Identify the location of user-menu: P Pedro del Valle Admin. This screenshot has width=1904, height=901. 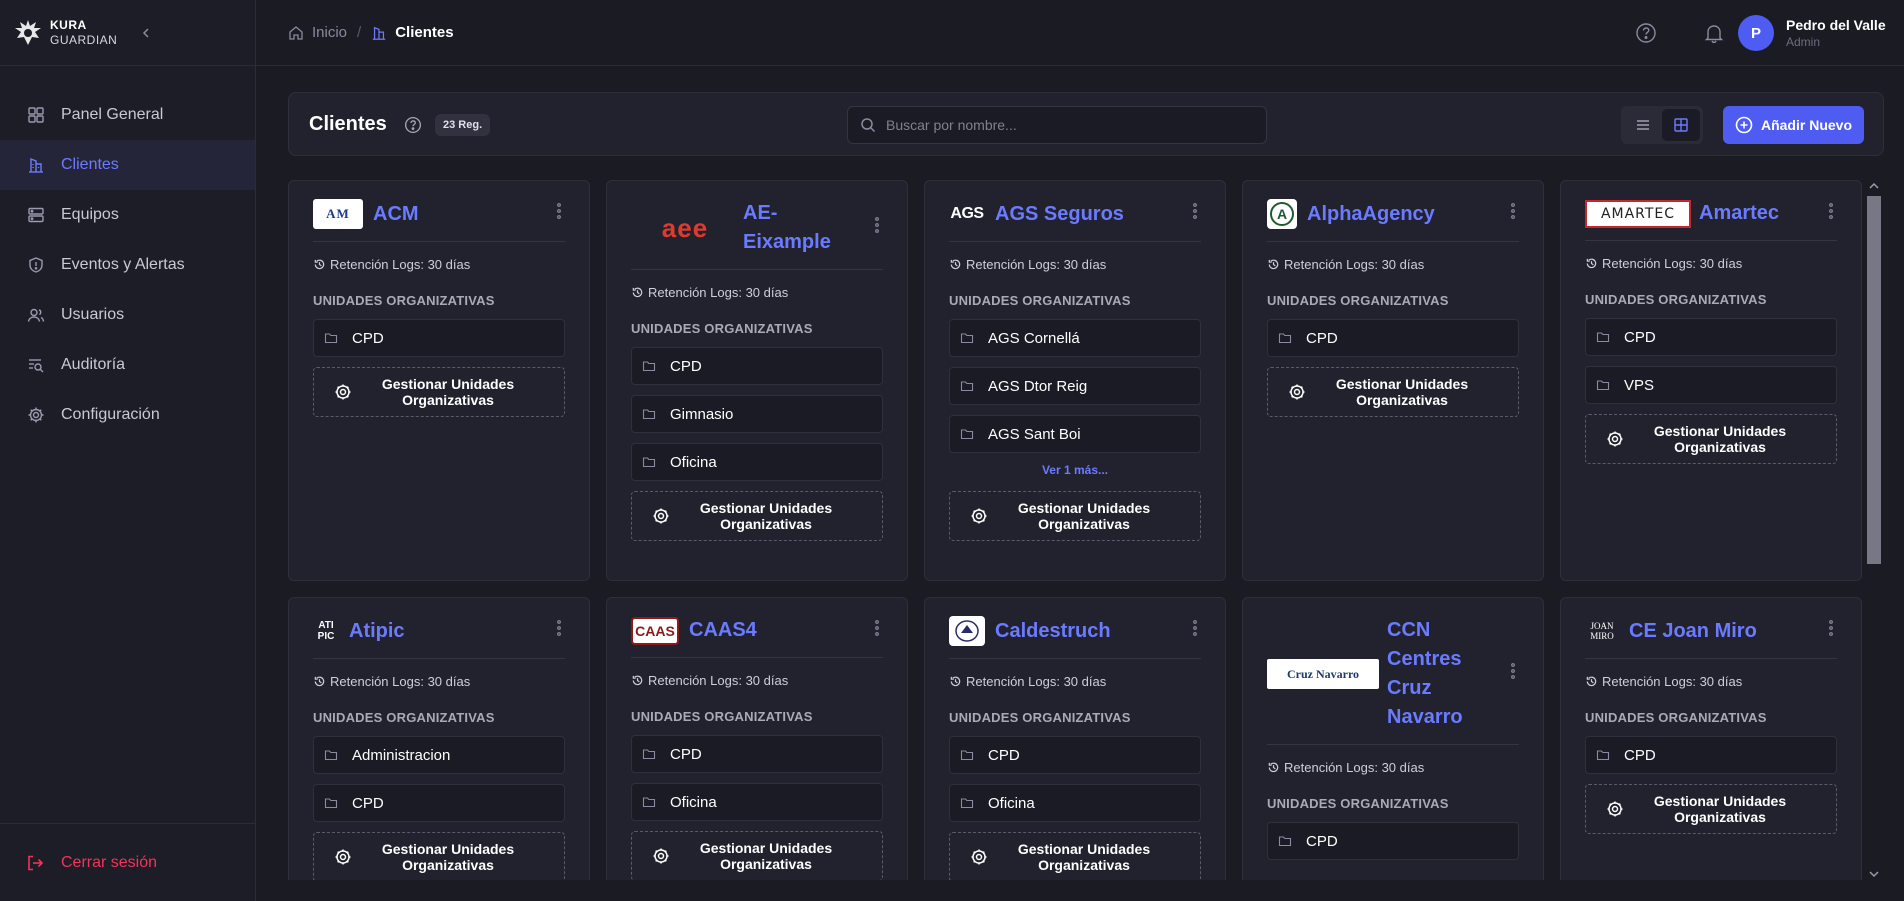
(1812, 33).